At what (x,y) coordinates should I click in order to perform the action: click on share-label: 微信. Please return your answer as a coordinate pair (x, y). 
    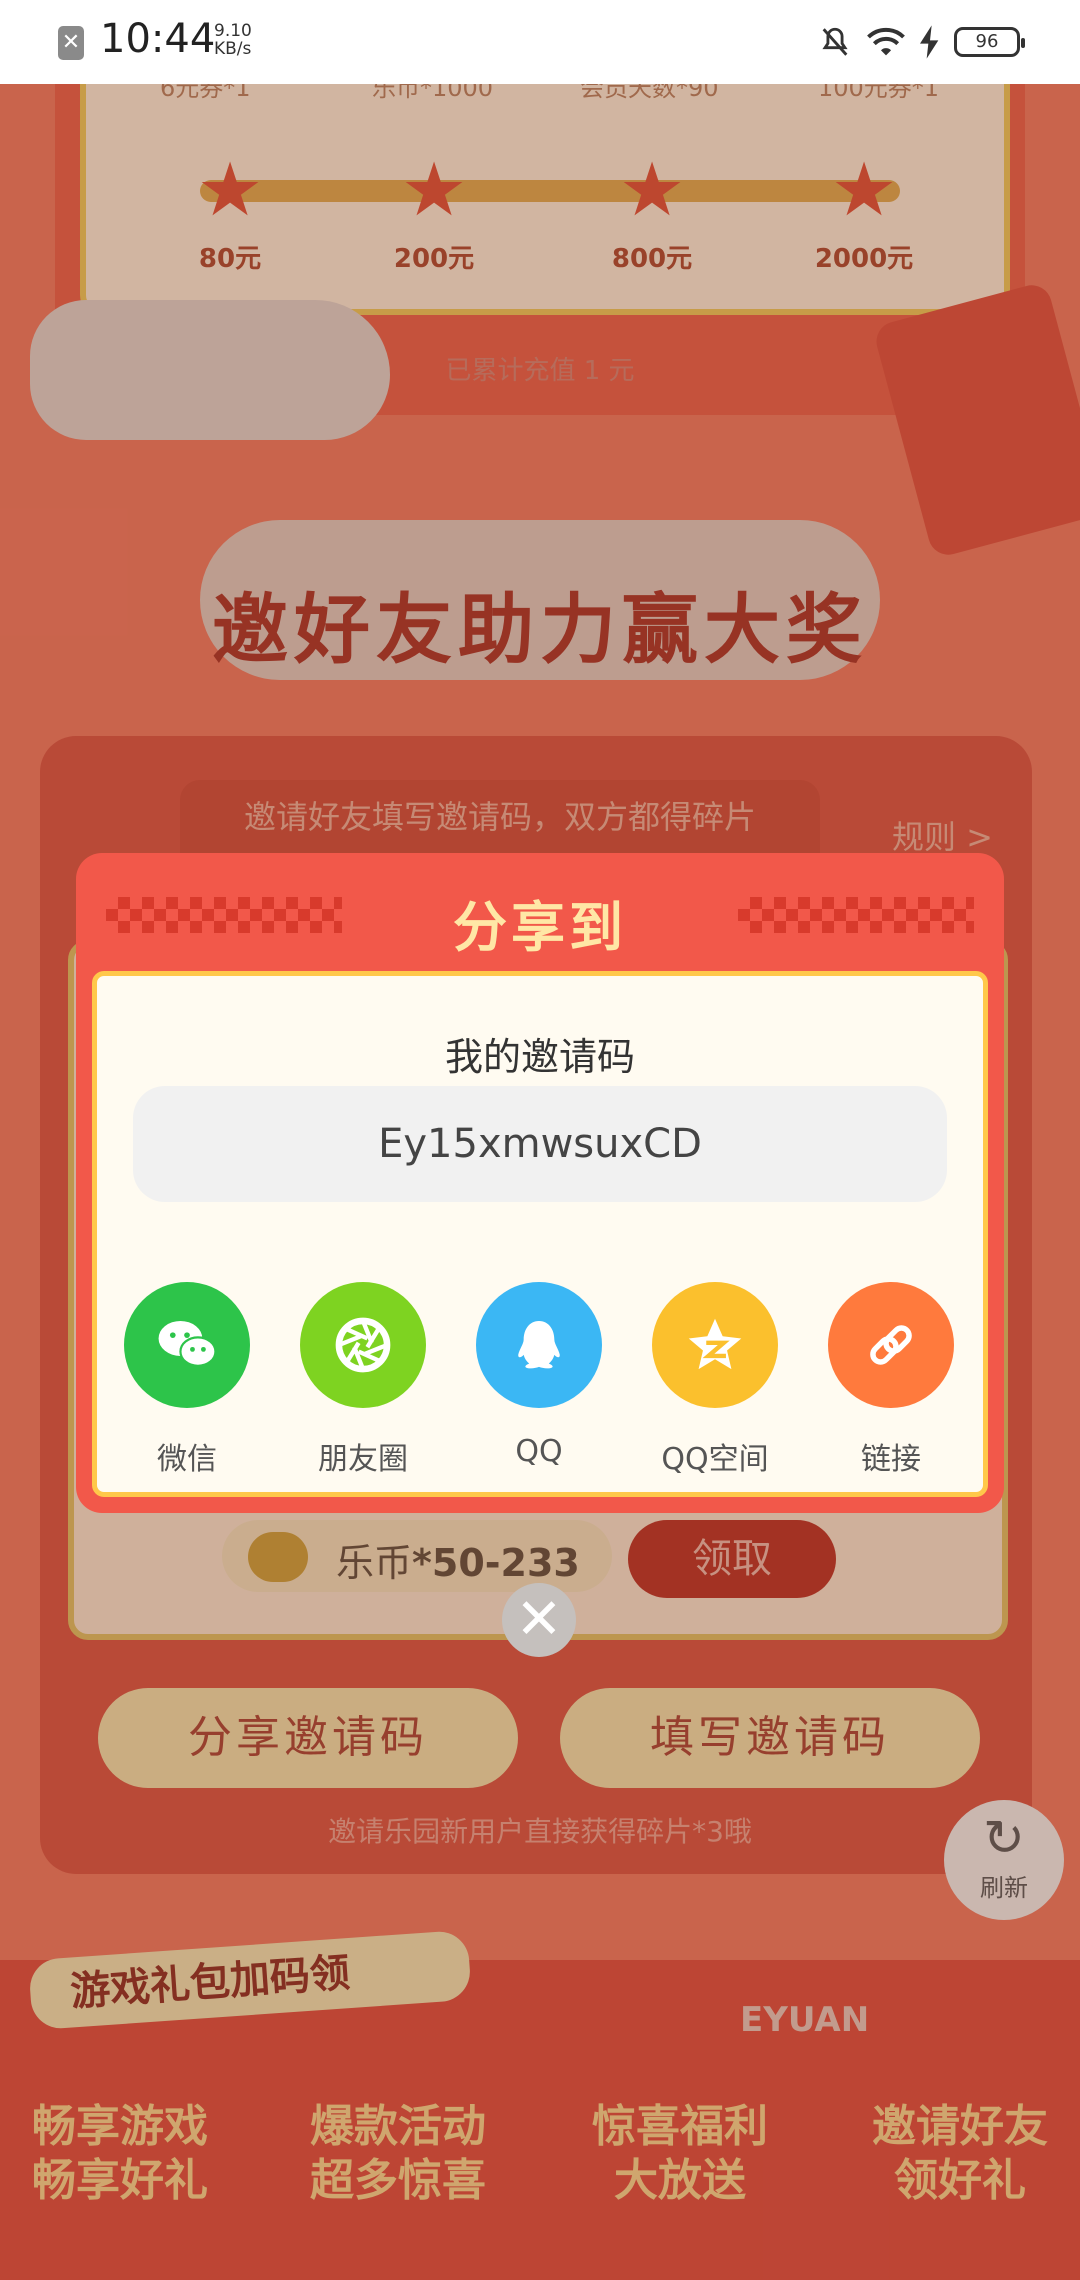
    Looking at the image, I should click on (187, 1459).